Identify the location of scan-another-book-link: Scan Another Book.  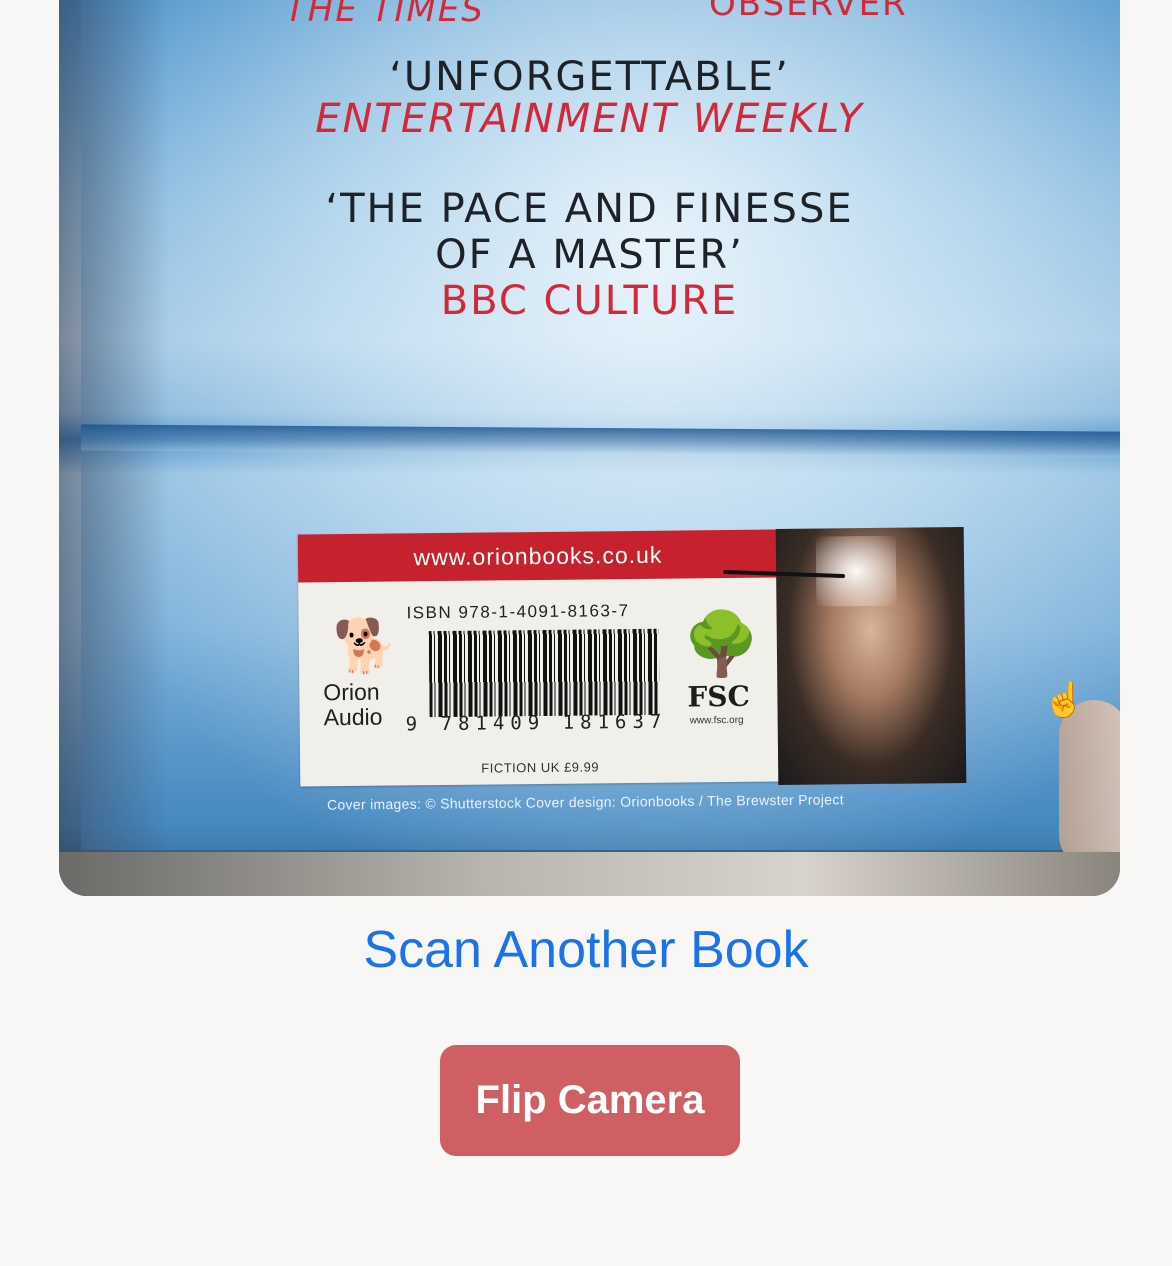
(586, 950).